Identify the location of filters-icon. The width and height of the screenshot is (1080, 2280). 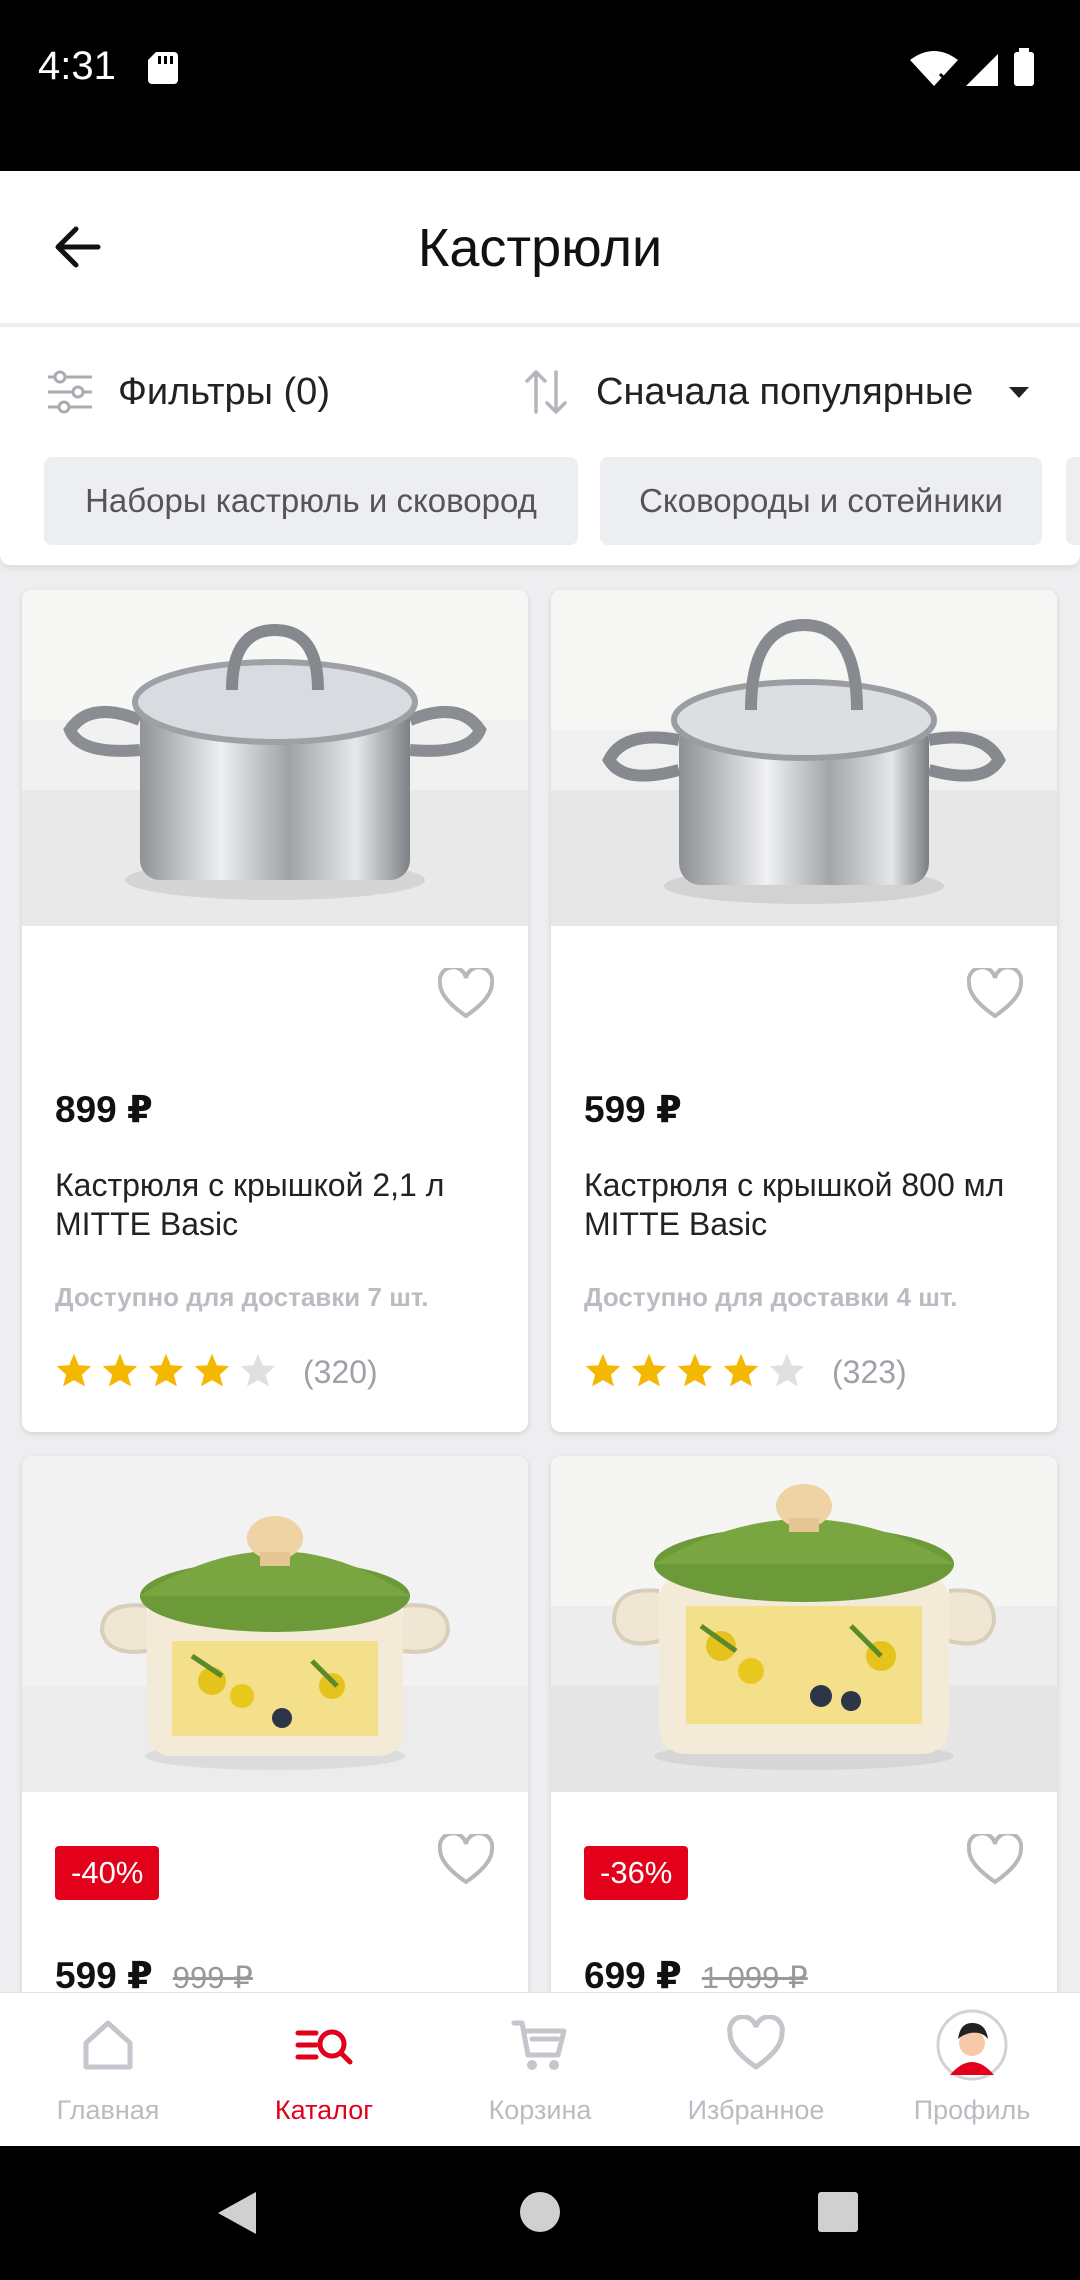
(70, 392).